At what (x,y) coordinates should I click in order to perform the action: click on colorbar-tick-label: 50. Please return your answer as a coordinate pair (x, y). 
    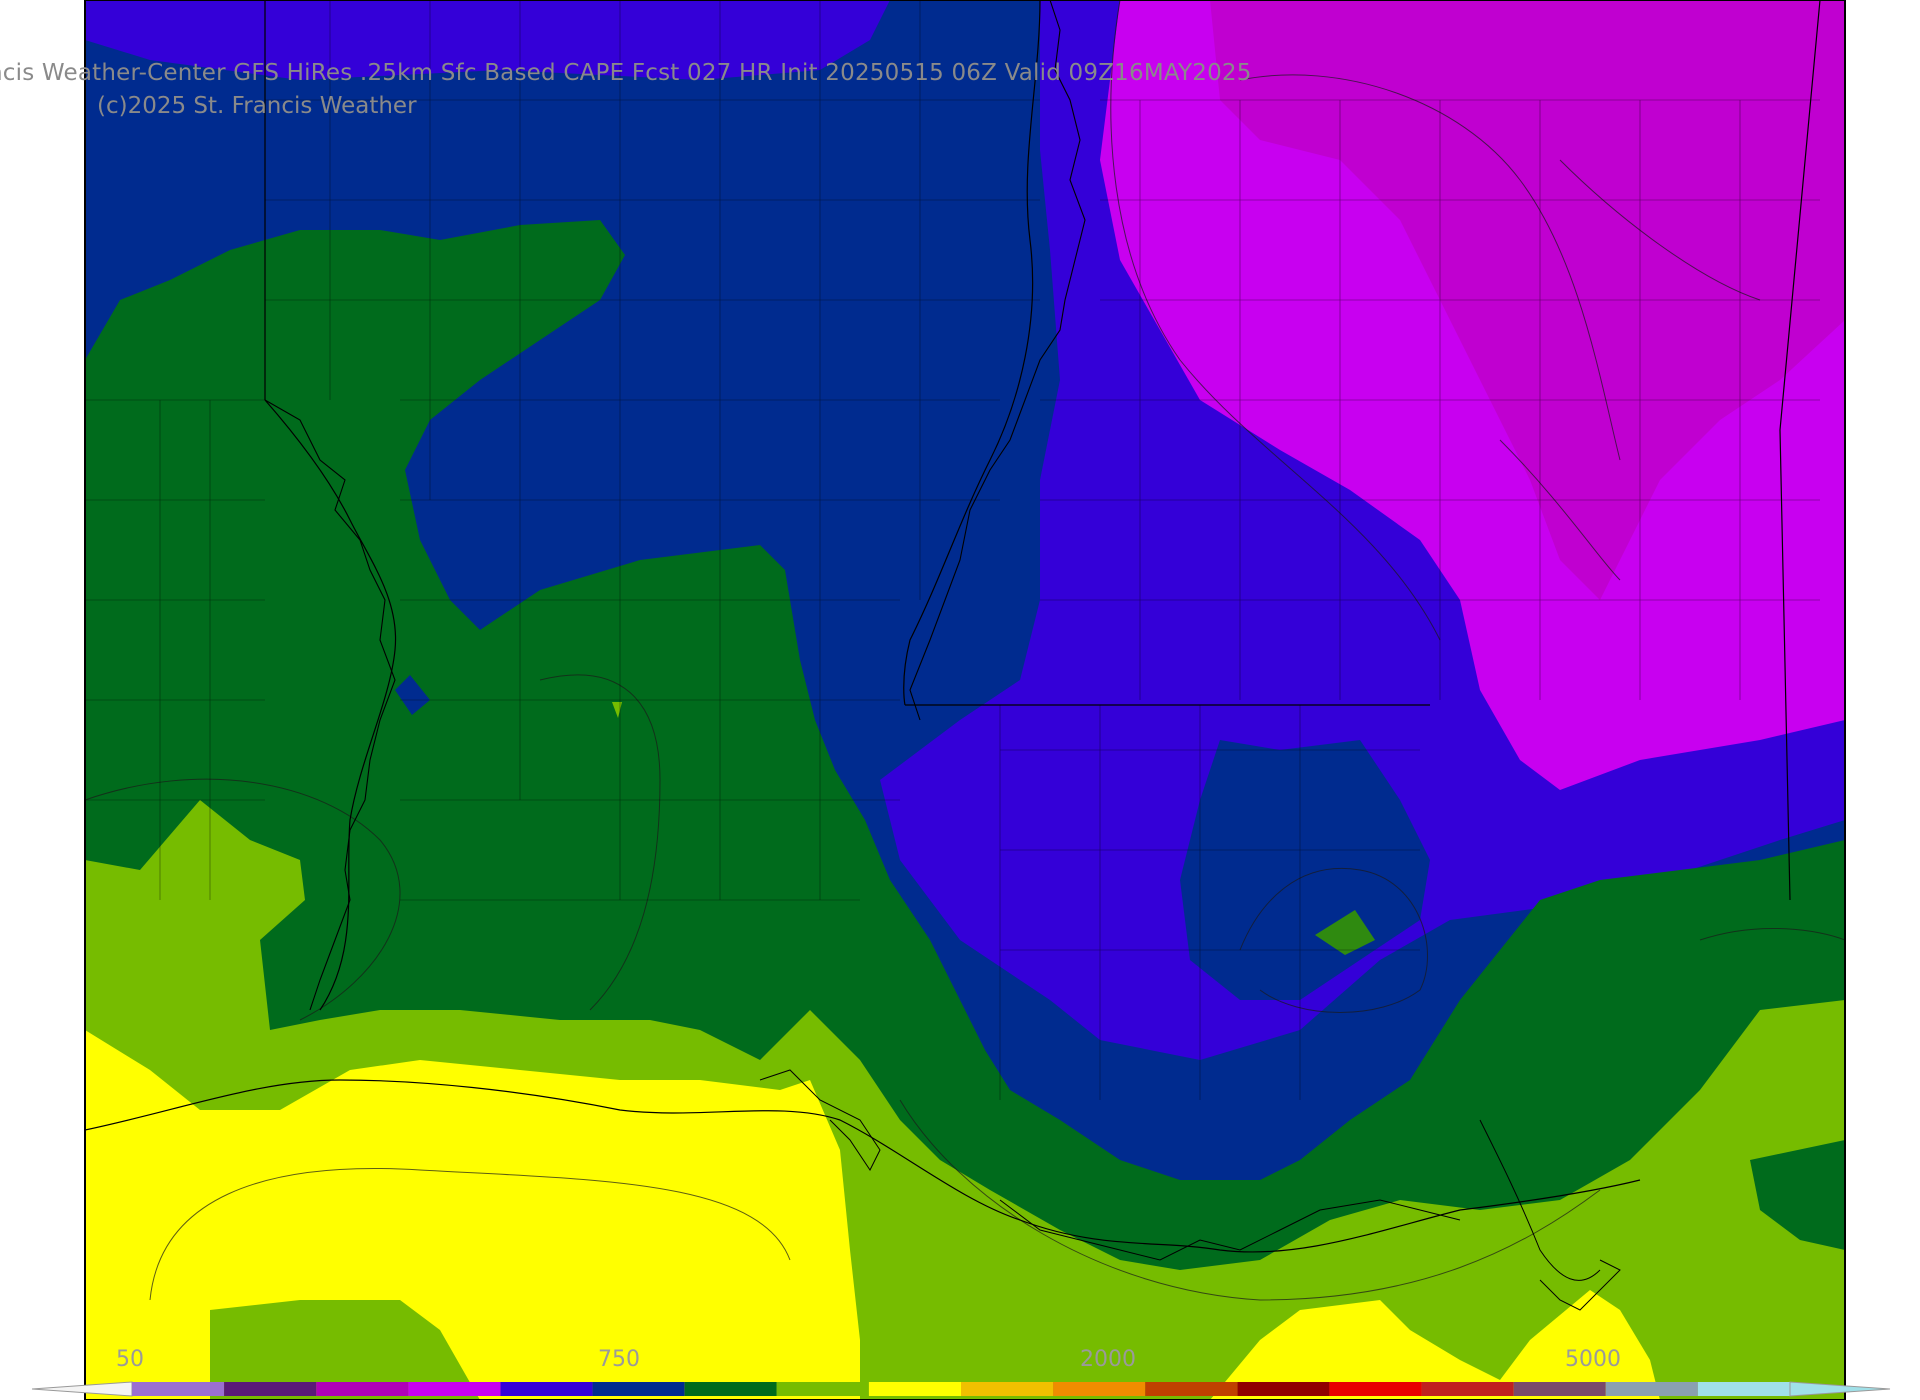
    Looking at the image, I should click on (130, 1359).